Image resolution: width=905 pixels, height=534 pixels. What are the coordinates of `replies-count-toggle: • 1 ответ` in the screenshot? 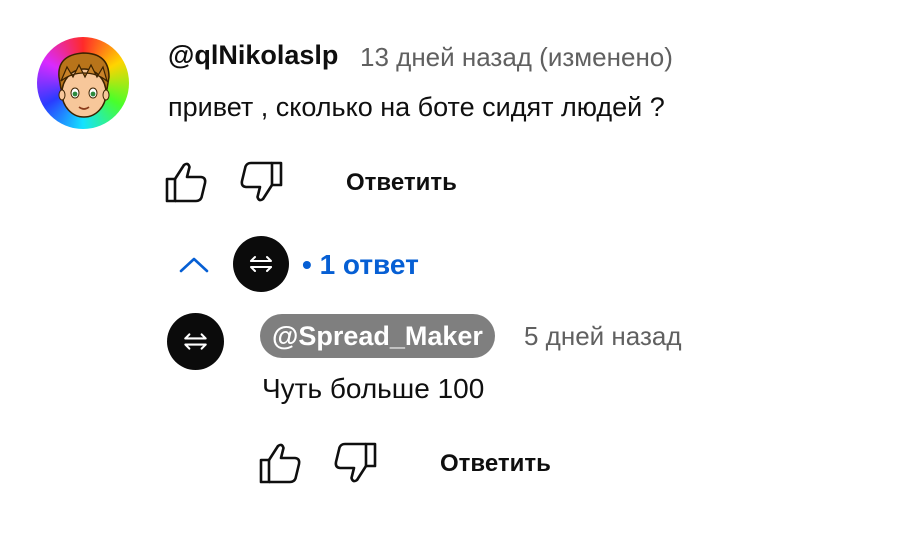 It's located at (360, 265).